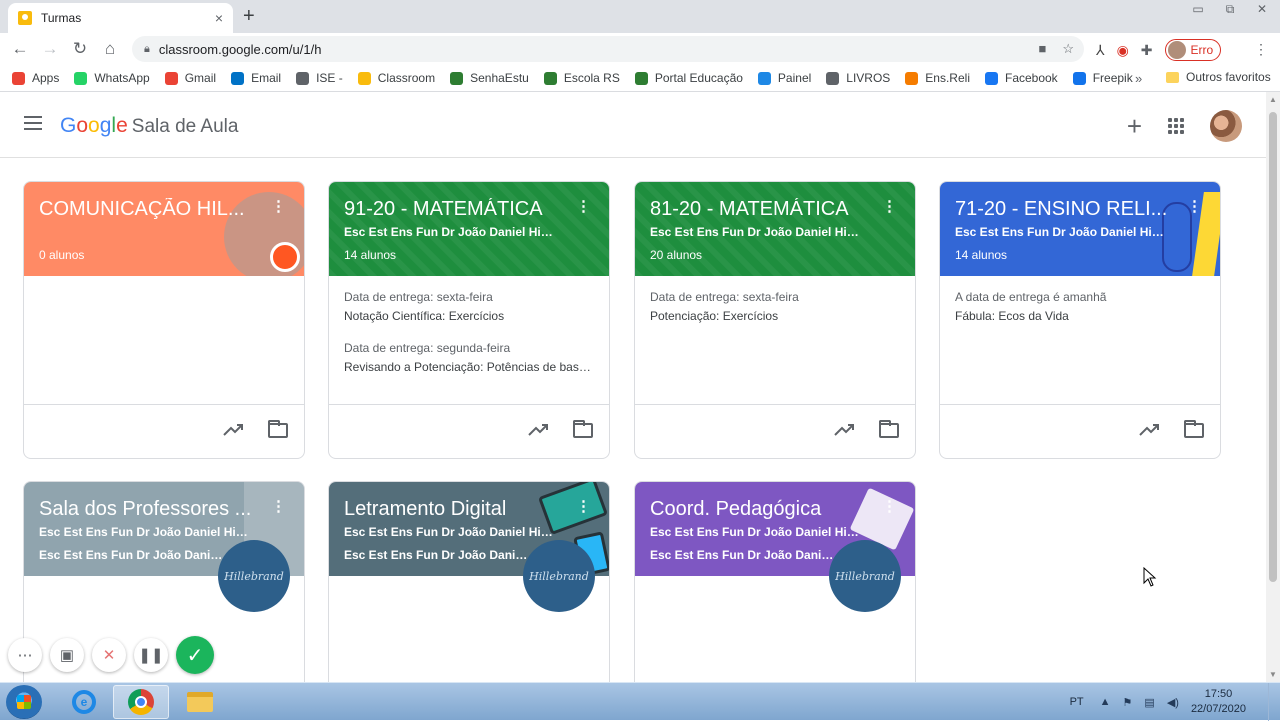 This screenshot has width=1280, height=721. What do you see at coordinates (1198, 9) in the screenshot?
I see `minimize-icon: ▭` at bounding box center [1198, 9].